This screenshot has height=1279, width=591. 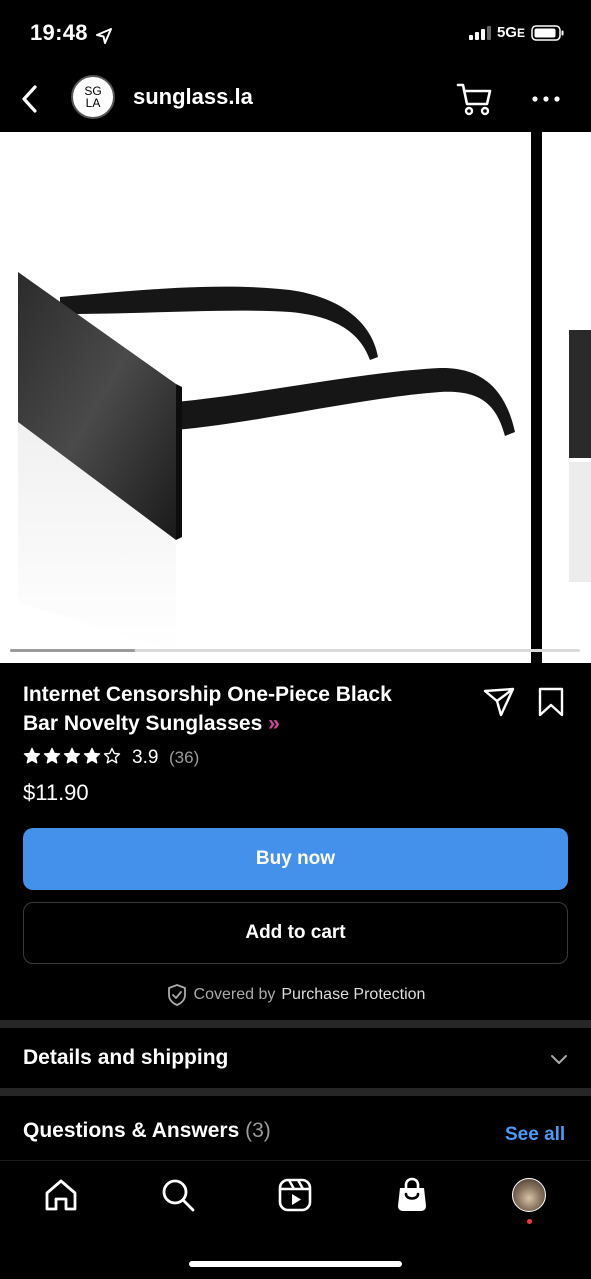 I want to click on star-outline-icon, so click(x=112, y=755).